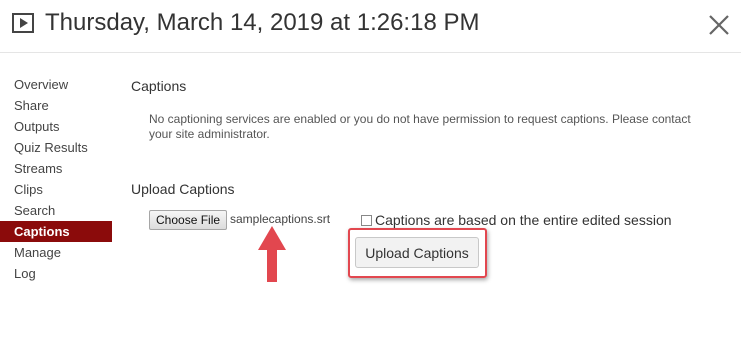 This screenshot has height=338, width=741. Describe the element at coordinates (56, 105) in the screenshot. I see `sidebar-item-share: Share` at that location.